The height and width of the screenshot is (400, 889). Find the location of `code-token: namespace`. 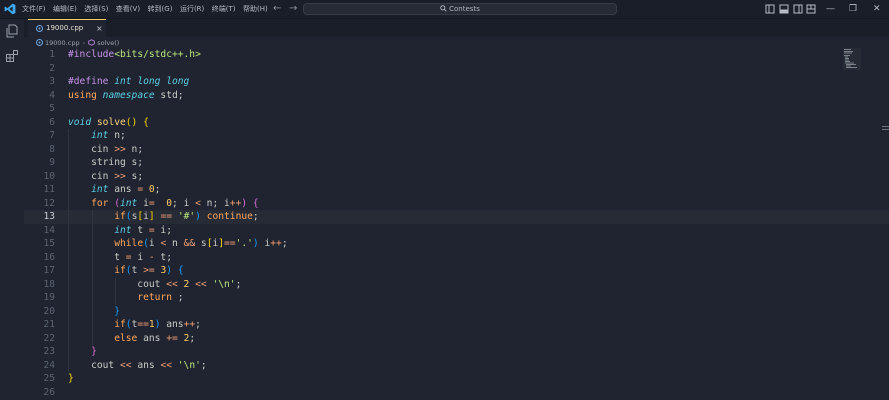

code-token: namespace is located at coordinates (128, 95).